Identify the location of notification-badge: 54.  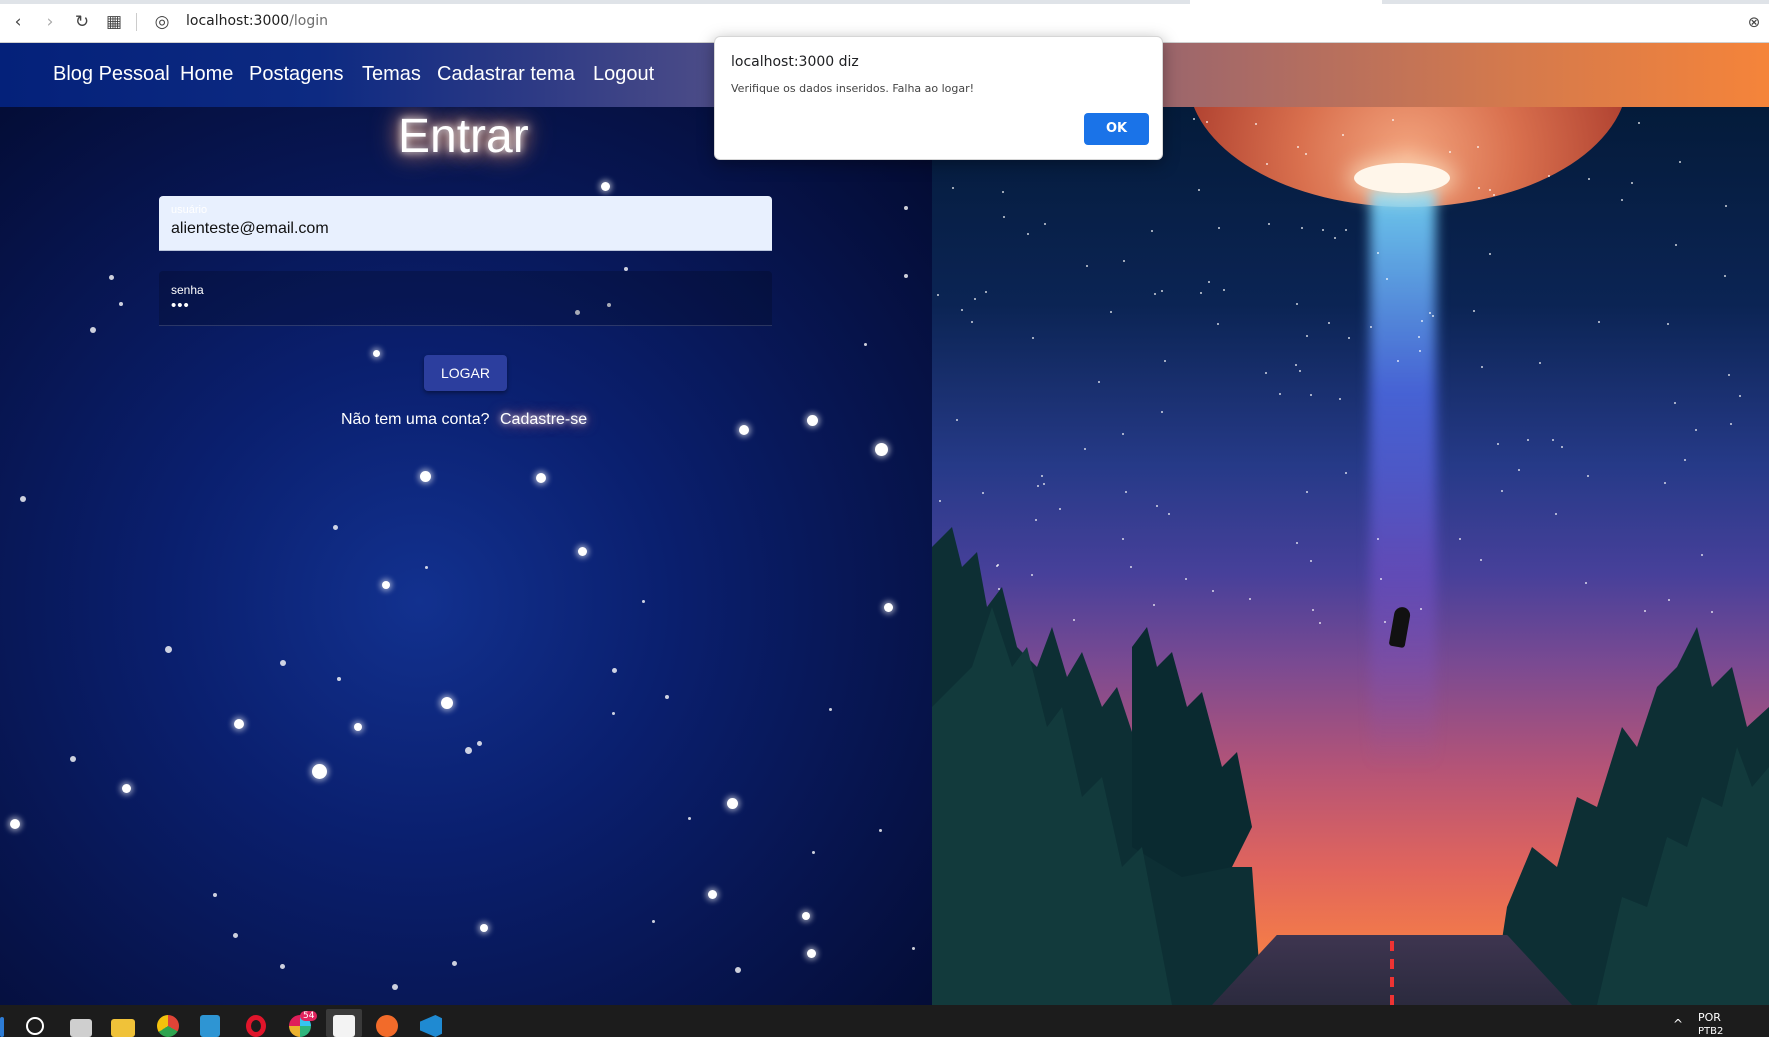
(309, 1016).